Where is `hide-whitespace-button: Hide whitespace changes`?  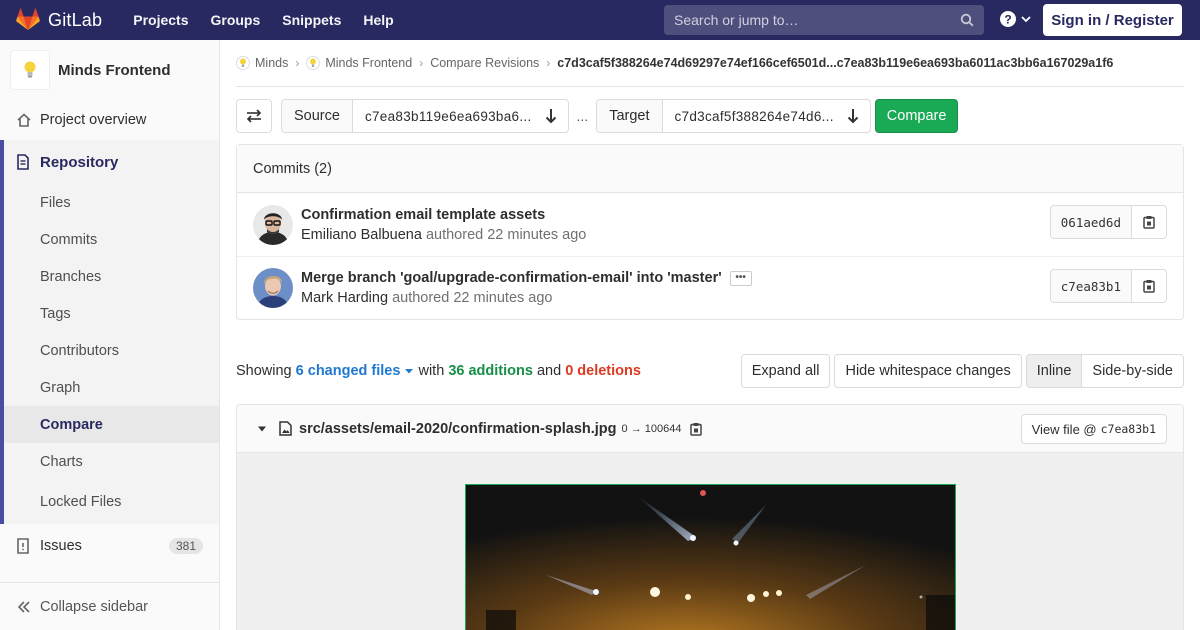 hide-whitespace-button: Hide whitespace changes is located at coordinates (928, 371).